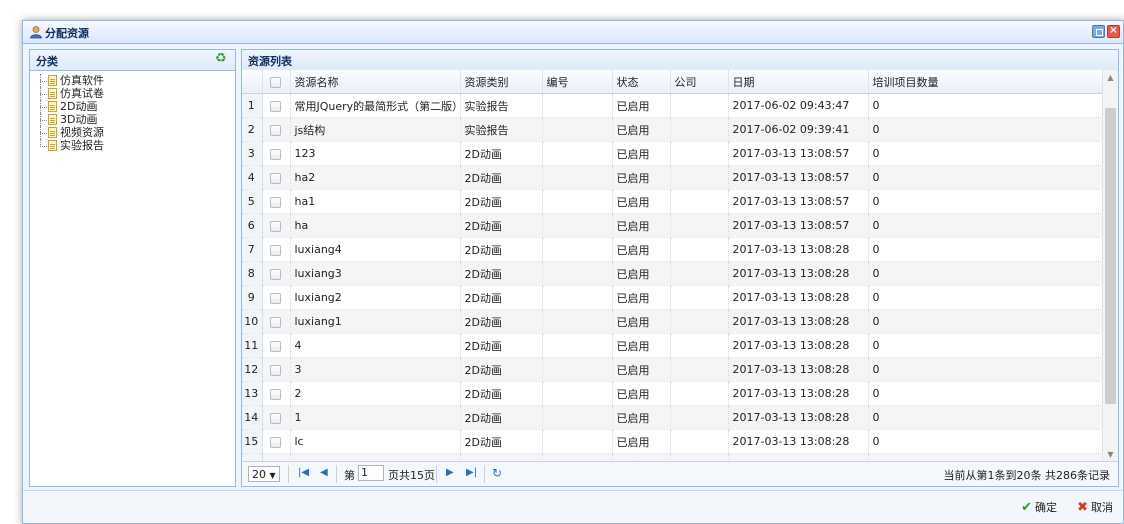 The height and width of the screenshot is (524, 1124). Describe the element at coordinates (132, 119) in the screenshot. I see `tree-node: 3D动画` at that location.